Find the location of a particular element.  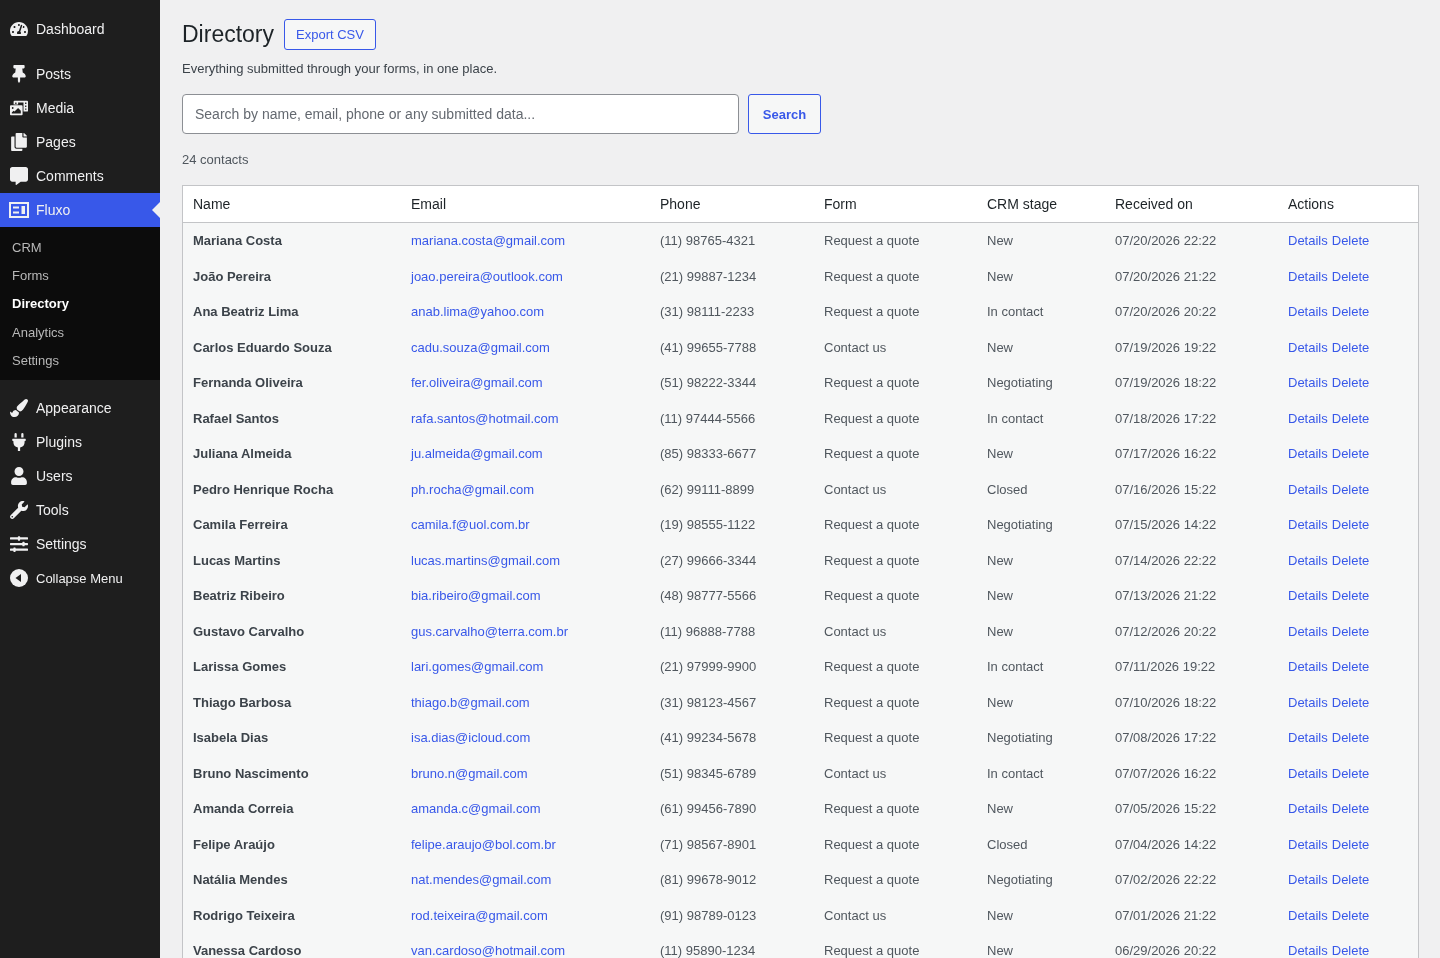

email-link: van.cardoso@hotmail.com is located at coordinates (488, 950).